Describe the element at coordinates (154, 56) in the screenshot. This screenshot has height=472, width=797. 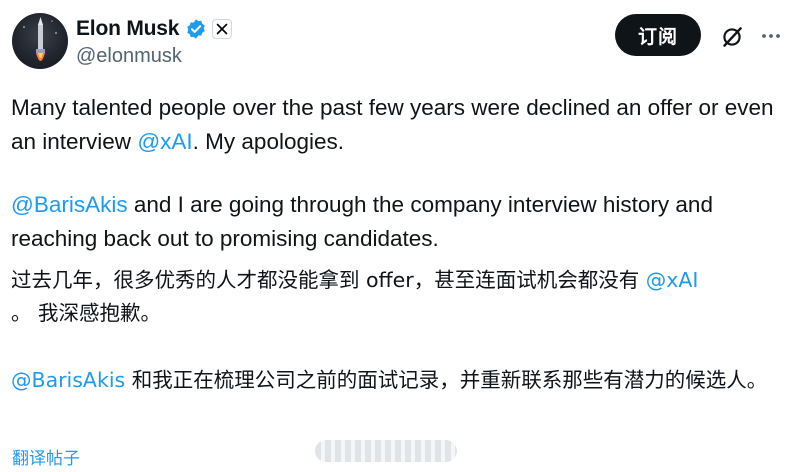
I see `author-handle: @elonmusk` at that location.